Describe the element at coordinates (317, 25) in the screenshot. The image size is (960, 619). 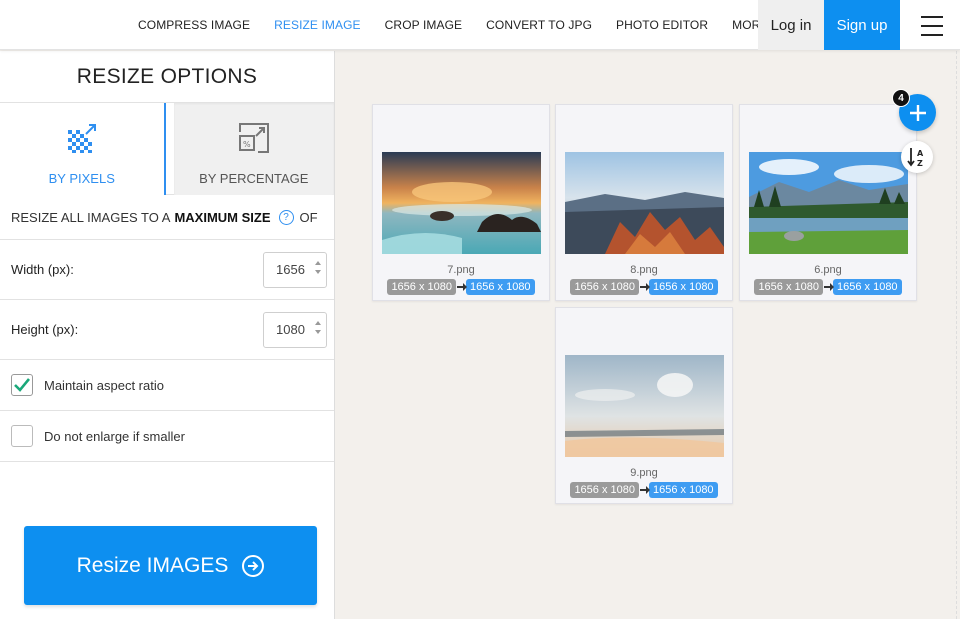
I see `nav-resize-image: RESIZE IMAGE` at that location.